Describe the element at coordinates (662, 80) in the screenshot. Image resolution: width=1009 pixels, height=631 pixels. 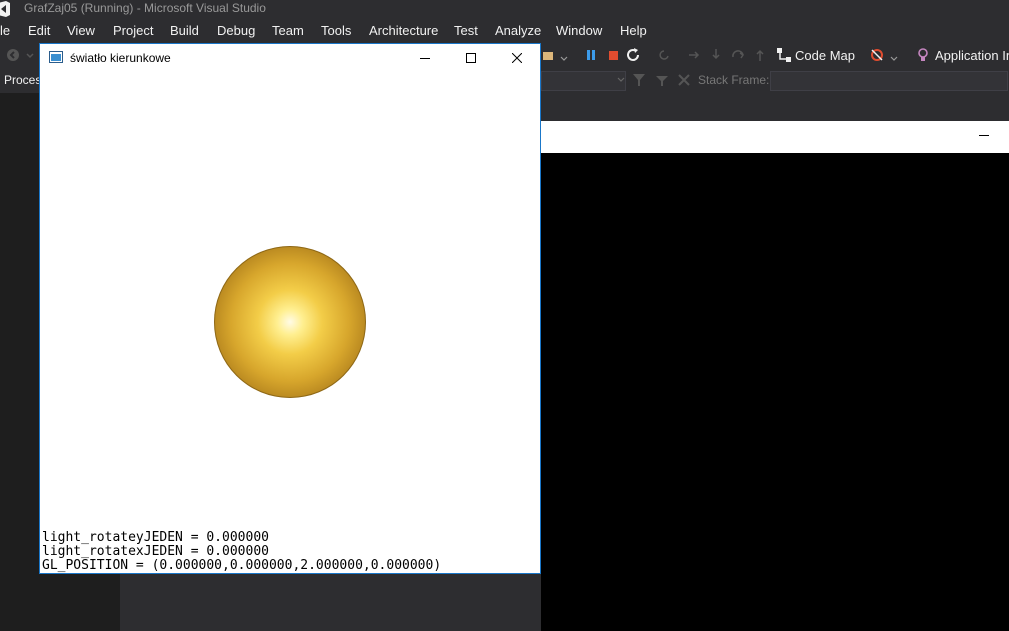
I see `filter-special-icon` at that location.